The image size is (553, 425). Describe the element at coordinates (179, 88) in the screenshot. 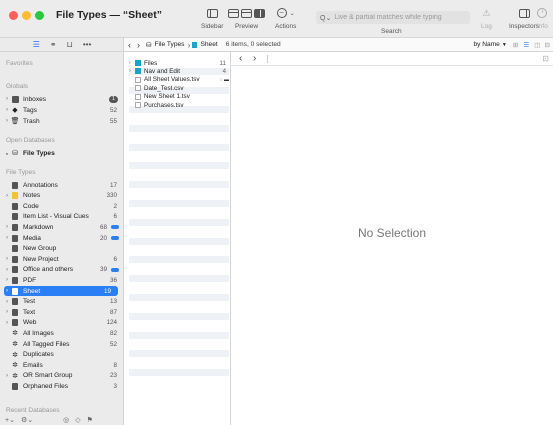

I see `list-item-date-test: Date_Test.csv` at that location.